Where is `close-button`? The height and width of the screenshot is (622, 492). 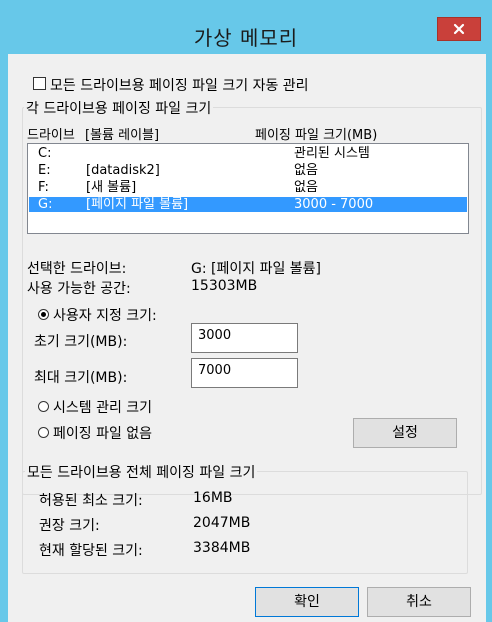
close-button is located at coordinates (459, 29).